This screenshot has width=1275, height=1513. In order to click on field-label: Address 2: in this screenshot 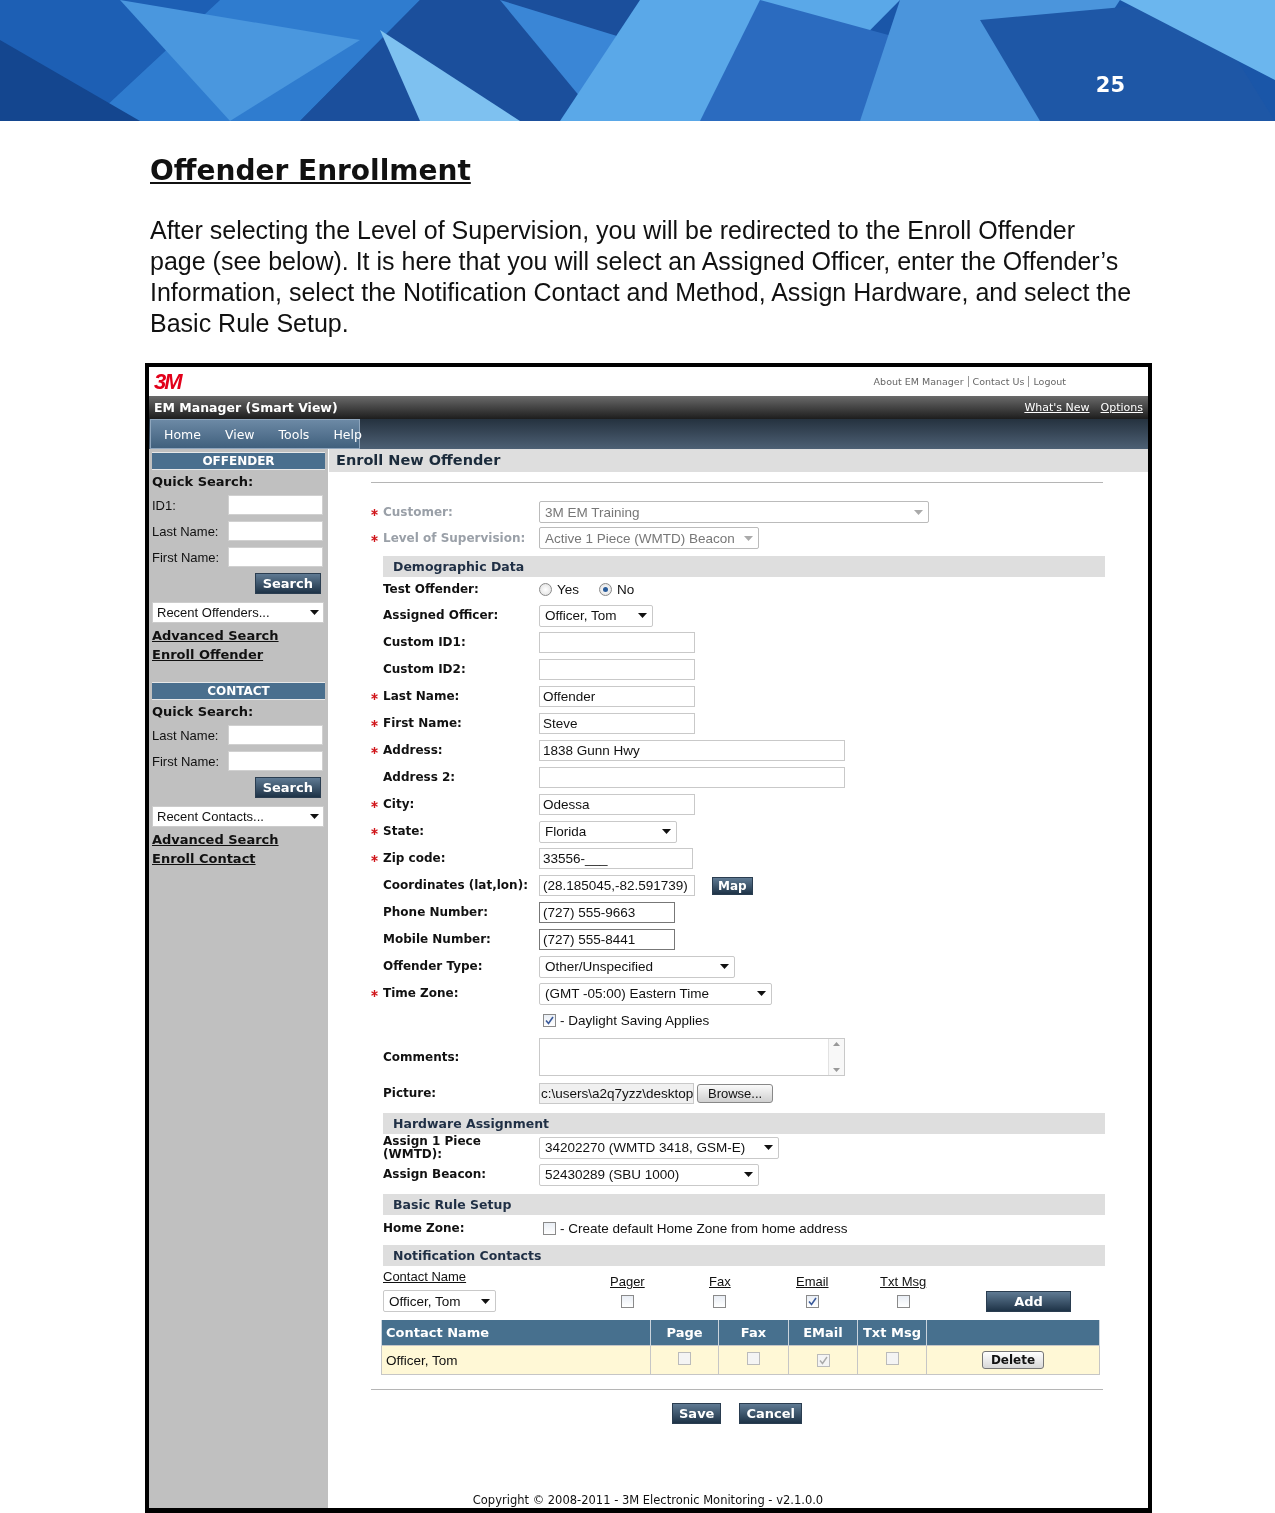, I will do `click(420, 777)`.